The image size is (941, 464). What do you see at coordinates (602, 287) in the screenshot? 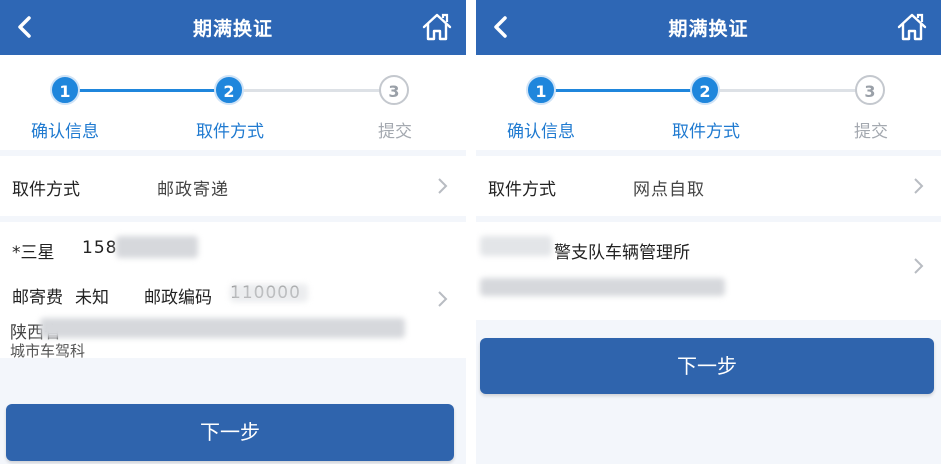
I see `redacted-office-address` at bounding box center [602, 287].